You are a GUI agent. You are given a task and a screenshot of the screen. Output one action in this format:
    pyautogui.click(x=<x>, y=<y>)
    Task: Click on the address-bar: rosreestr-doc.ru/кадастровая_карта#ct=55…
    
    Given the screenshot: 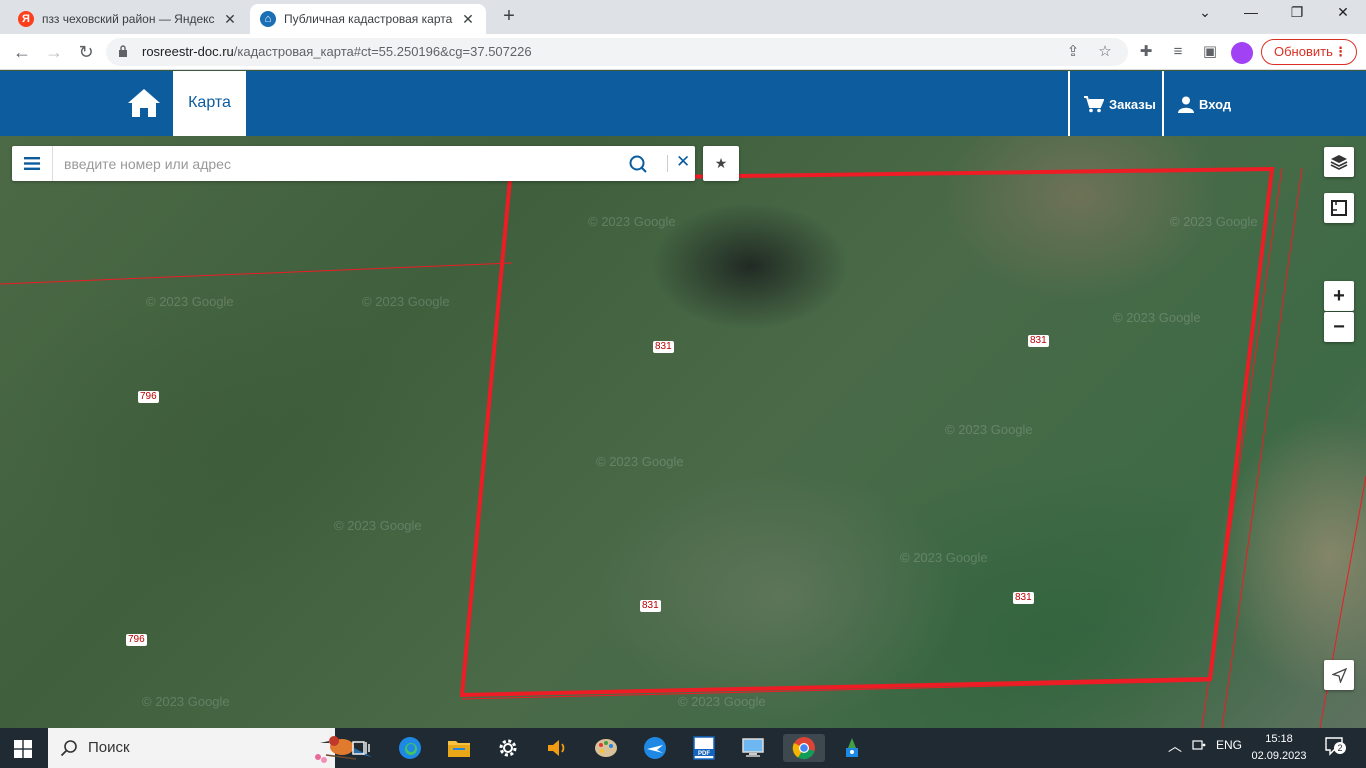 What is the action you would take?
    pyautogui.click(x=617, y=52)
    